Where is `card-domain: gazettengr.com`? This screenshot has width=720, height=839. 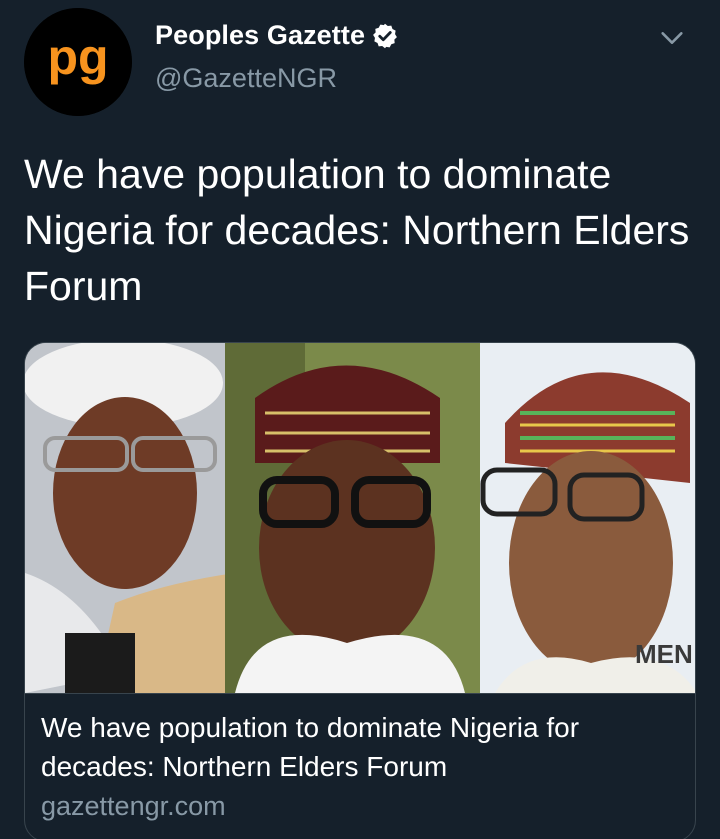
card-domain: gazettengr.com is located at coordinates (133, 806).